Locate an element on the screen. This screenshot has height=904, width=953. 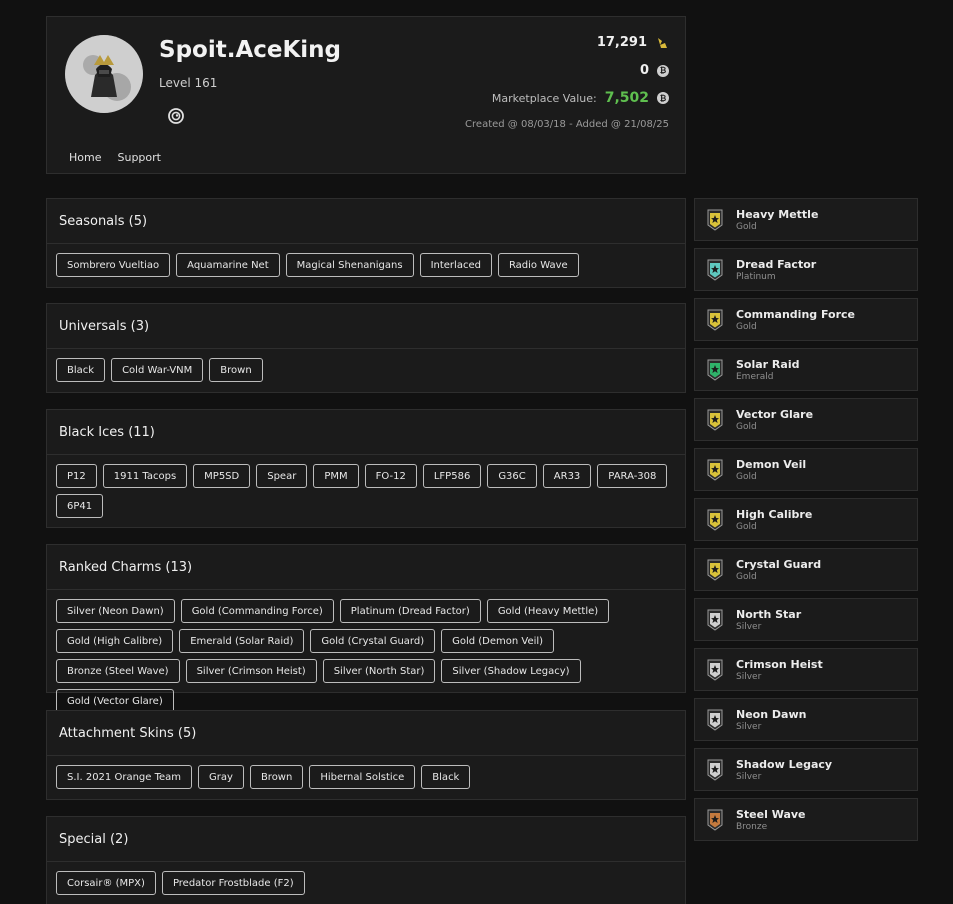
item-chip: S.I. 2021 Orange Team is located at coordinates (124, 777).